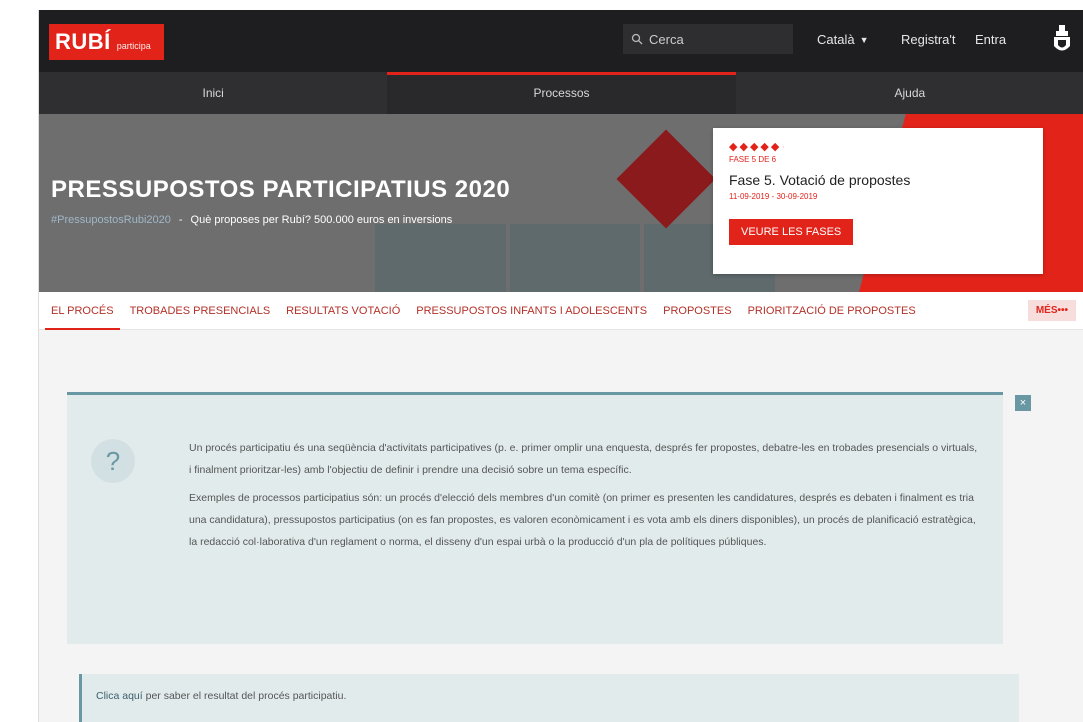 Image resolution: width=1083 pixels, height=722 pixels. I want to click on close-icon: ×, so click(1023, 403).